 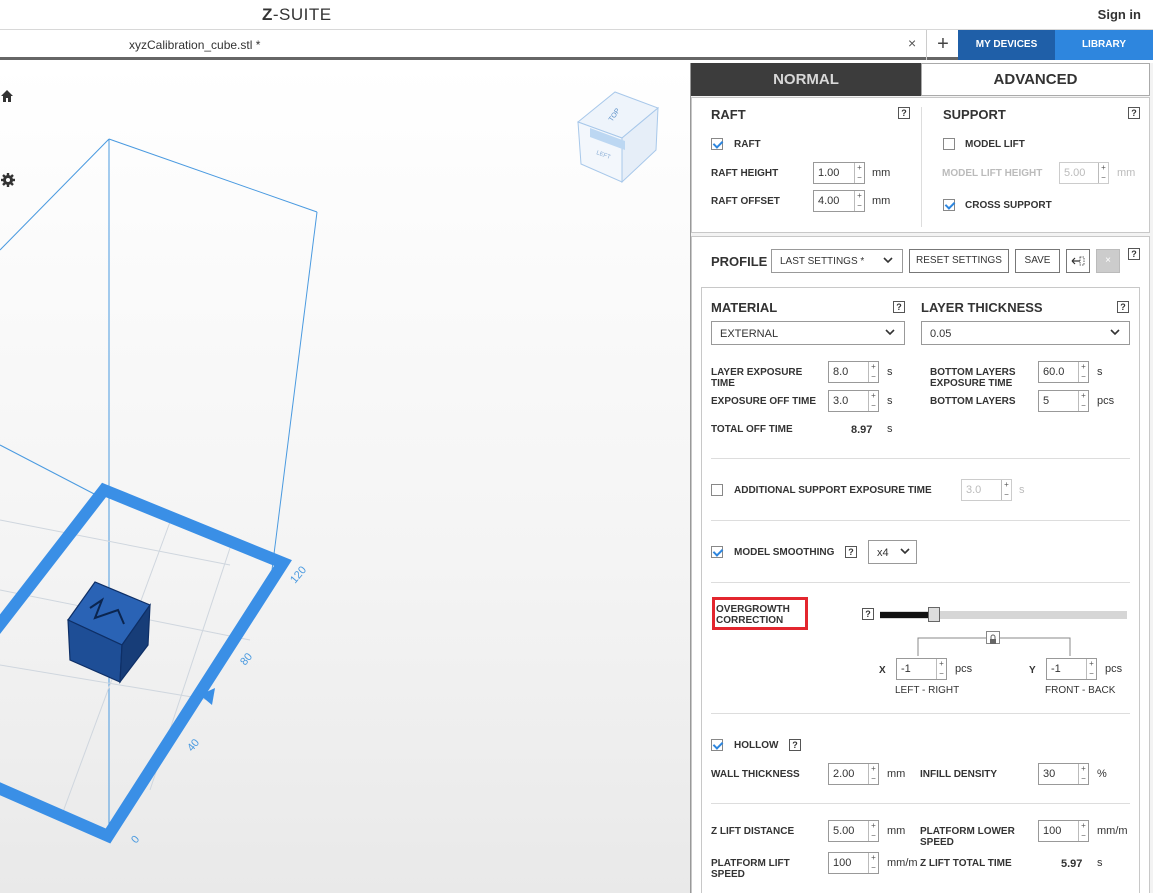 What do you see at coordinates (8, 180) in the screenshot?
I see `gear-icon` at bounding box center [8, 180].